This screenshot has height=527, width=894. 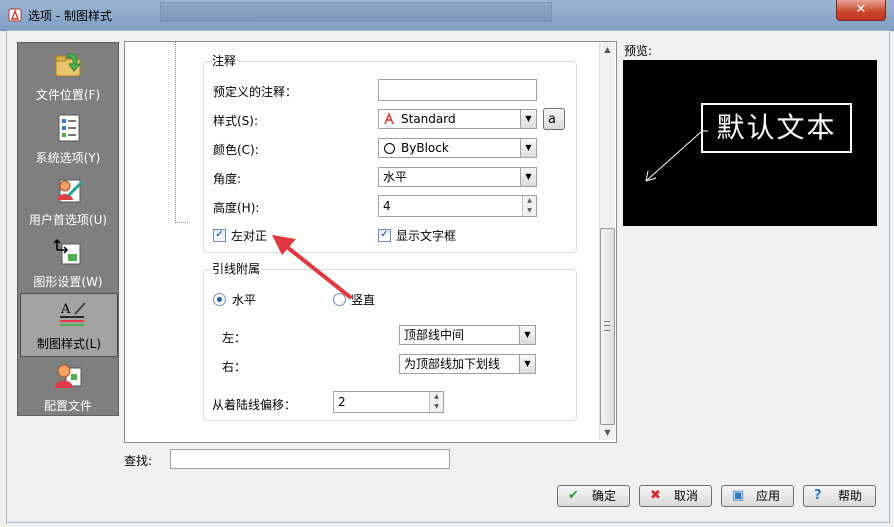 I want to click on checklist-icon, so click(x=69, y=128).